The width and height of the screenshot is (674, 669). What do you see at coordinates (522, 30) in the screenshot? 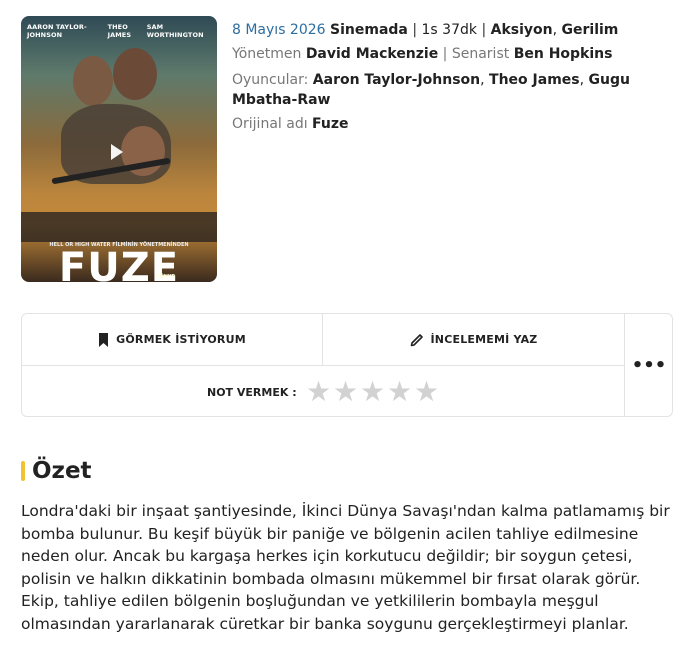
I see `genre-link-1: Aksiyon` at bounding box center [522, 30].